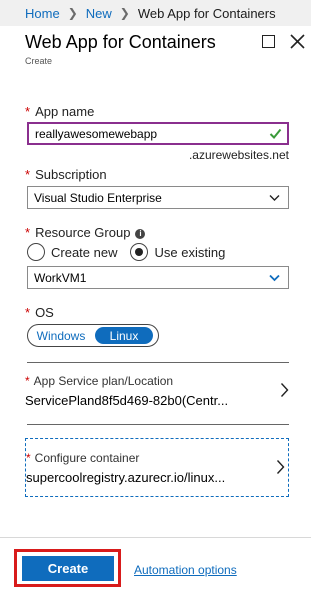  I want to click on subscription-select: Visual Studio Enterprise, so click(158, 197).